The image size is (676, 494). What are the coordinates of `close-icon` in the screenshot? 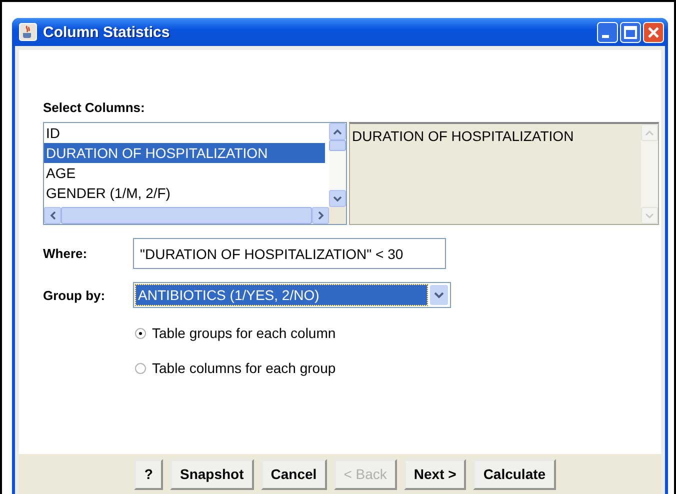 It's located at (653, 32).